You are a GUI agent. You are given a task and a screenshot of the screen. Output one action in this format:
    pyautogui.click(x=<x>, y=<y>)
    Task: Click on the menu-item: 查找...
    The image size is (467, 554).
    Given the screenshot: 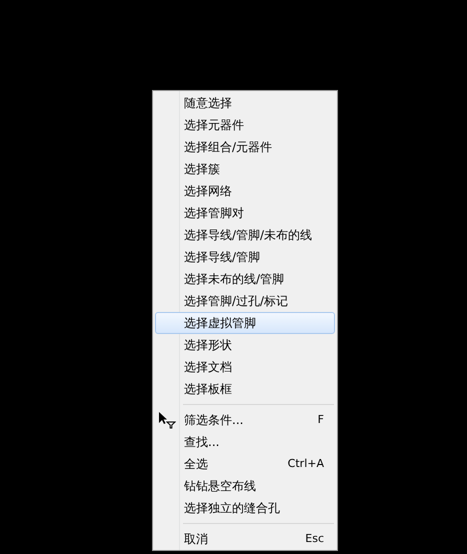 What is the action you would take?
    pyautogui.click(x=245, y=442)
    